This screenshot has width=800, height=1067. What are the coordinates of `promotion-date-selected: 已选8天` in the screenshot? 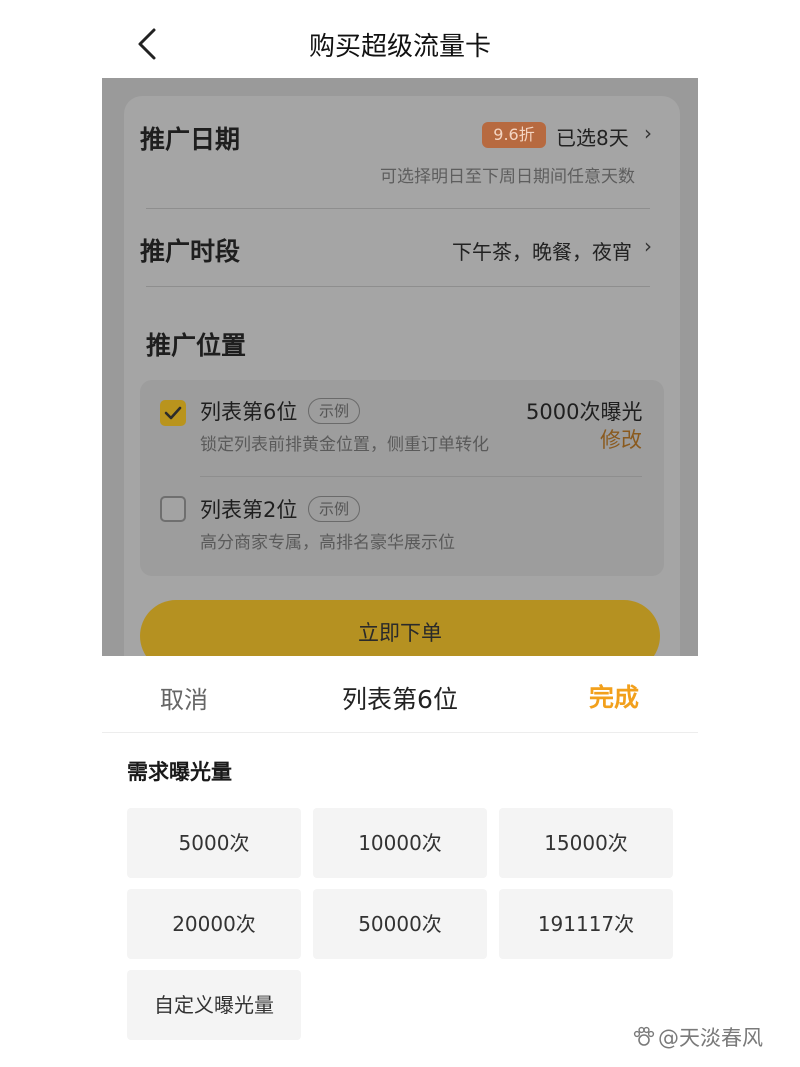 It's located at (592, 136).